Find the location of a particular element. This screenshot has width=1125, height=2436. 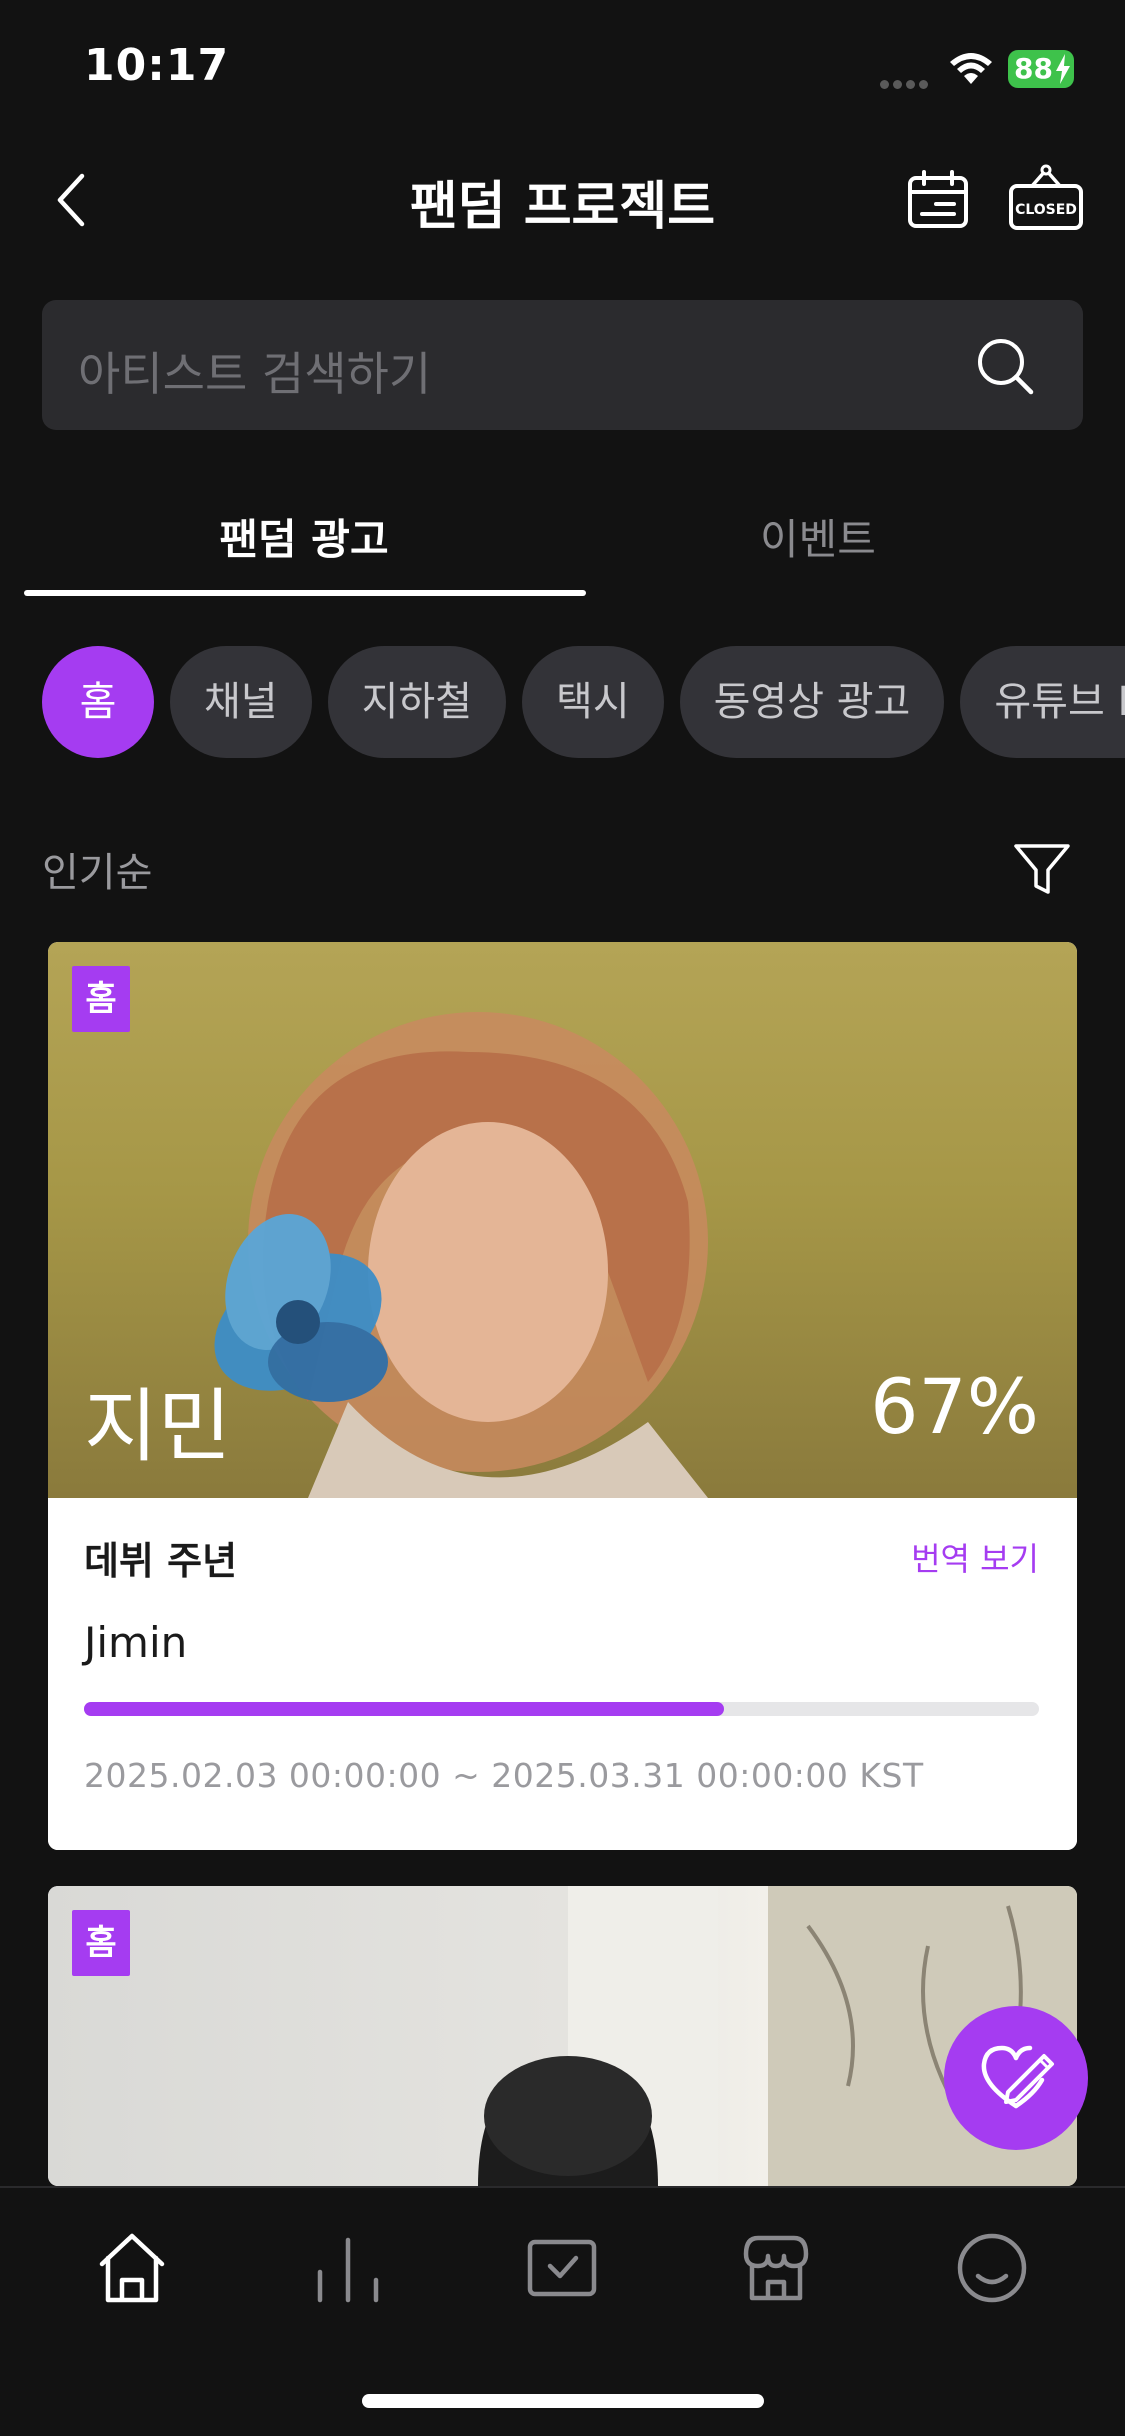

artist-name: 지민 is located at coordinates (158, 1426).